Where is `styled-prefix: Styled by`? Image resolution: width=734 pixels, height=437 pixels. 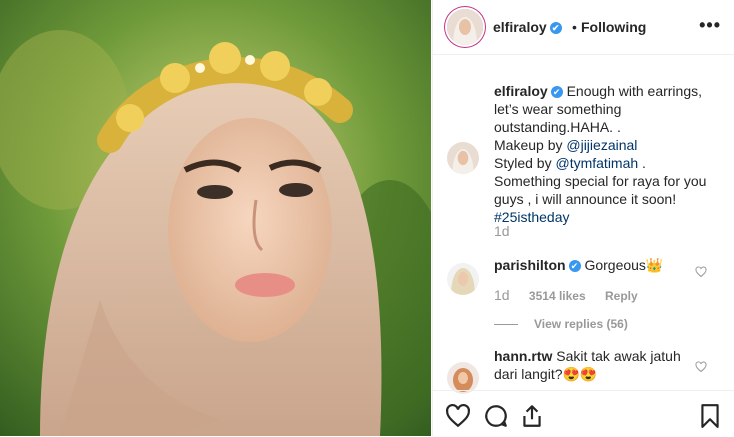
styled-prefix: Styled by is located at coordinates (525, 163).